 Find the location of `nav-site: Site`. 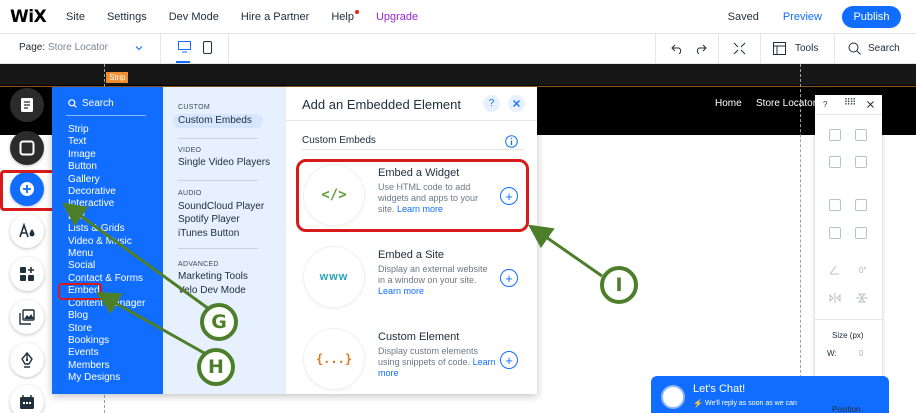

nav-site: Site is located at coordinates (75, 17).